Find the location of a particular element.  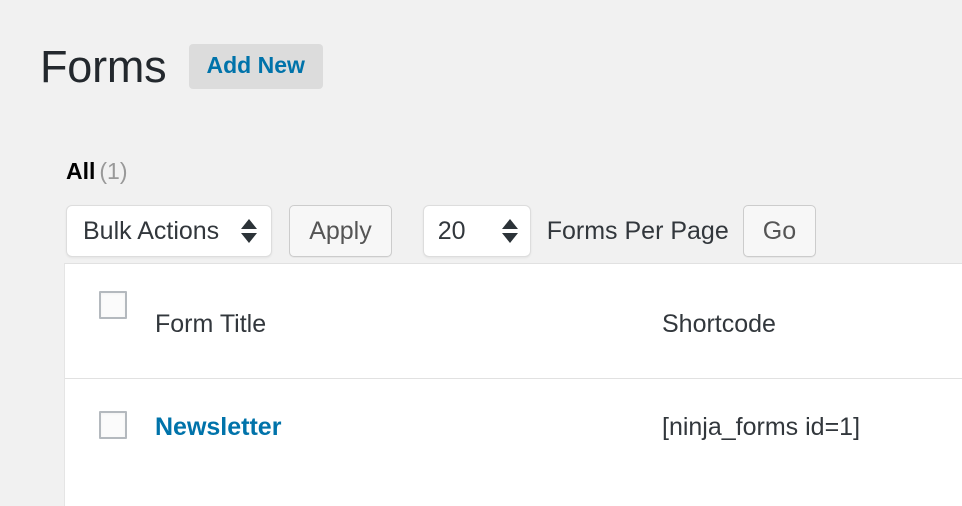

select-all-checkbox is located at coordinates (113, 305).